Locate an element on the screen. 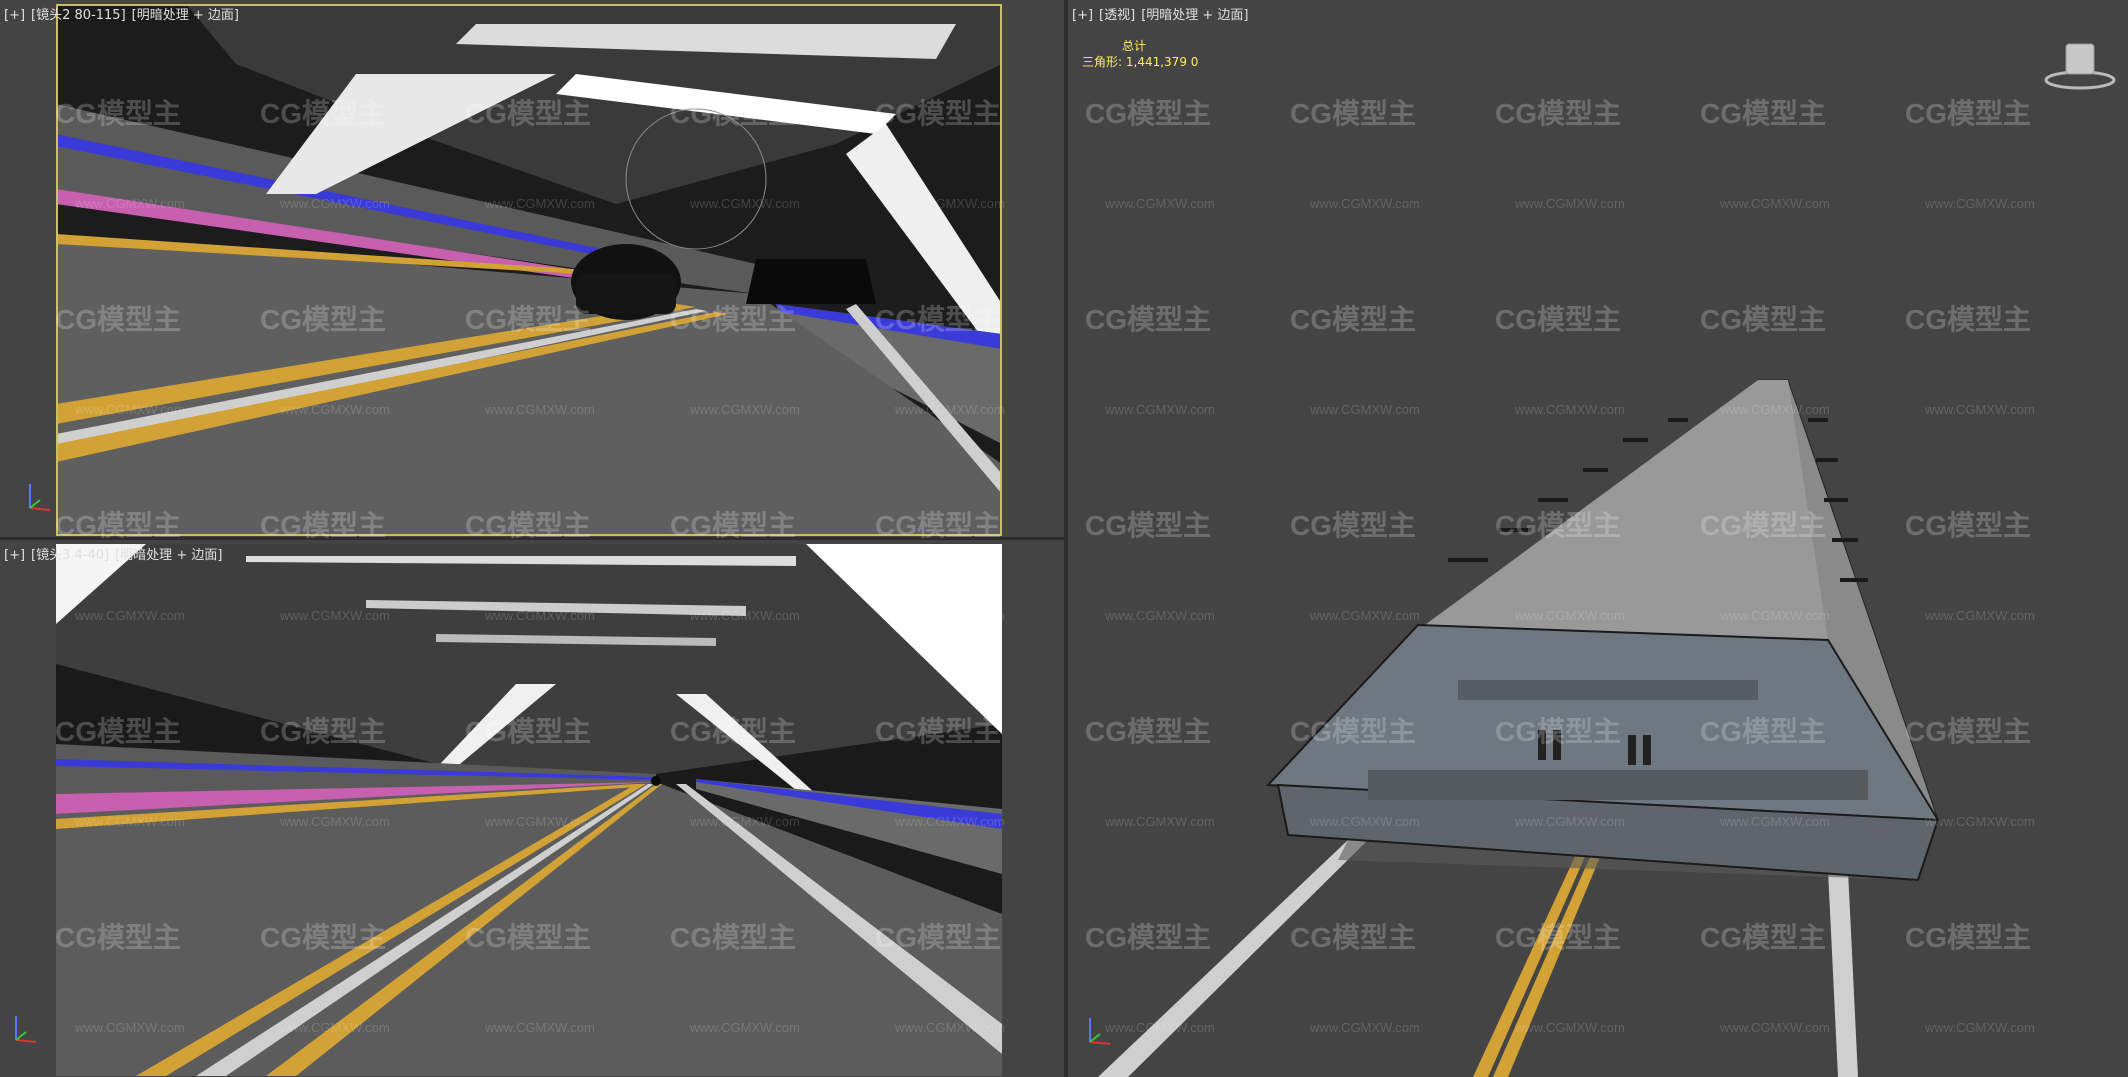  viewport-label: [+] [透视] [明暗处理 + 边面] is located at coordinates (1163, 13).